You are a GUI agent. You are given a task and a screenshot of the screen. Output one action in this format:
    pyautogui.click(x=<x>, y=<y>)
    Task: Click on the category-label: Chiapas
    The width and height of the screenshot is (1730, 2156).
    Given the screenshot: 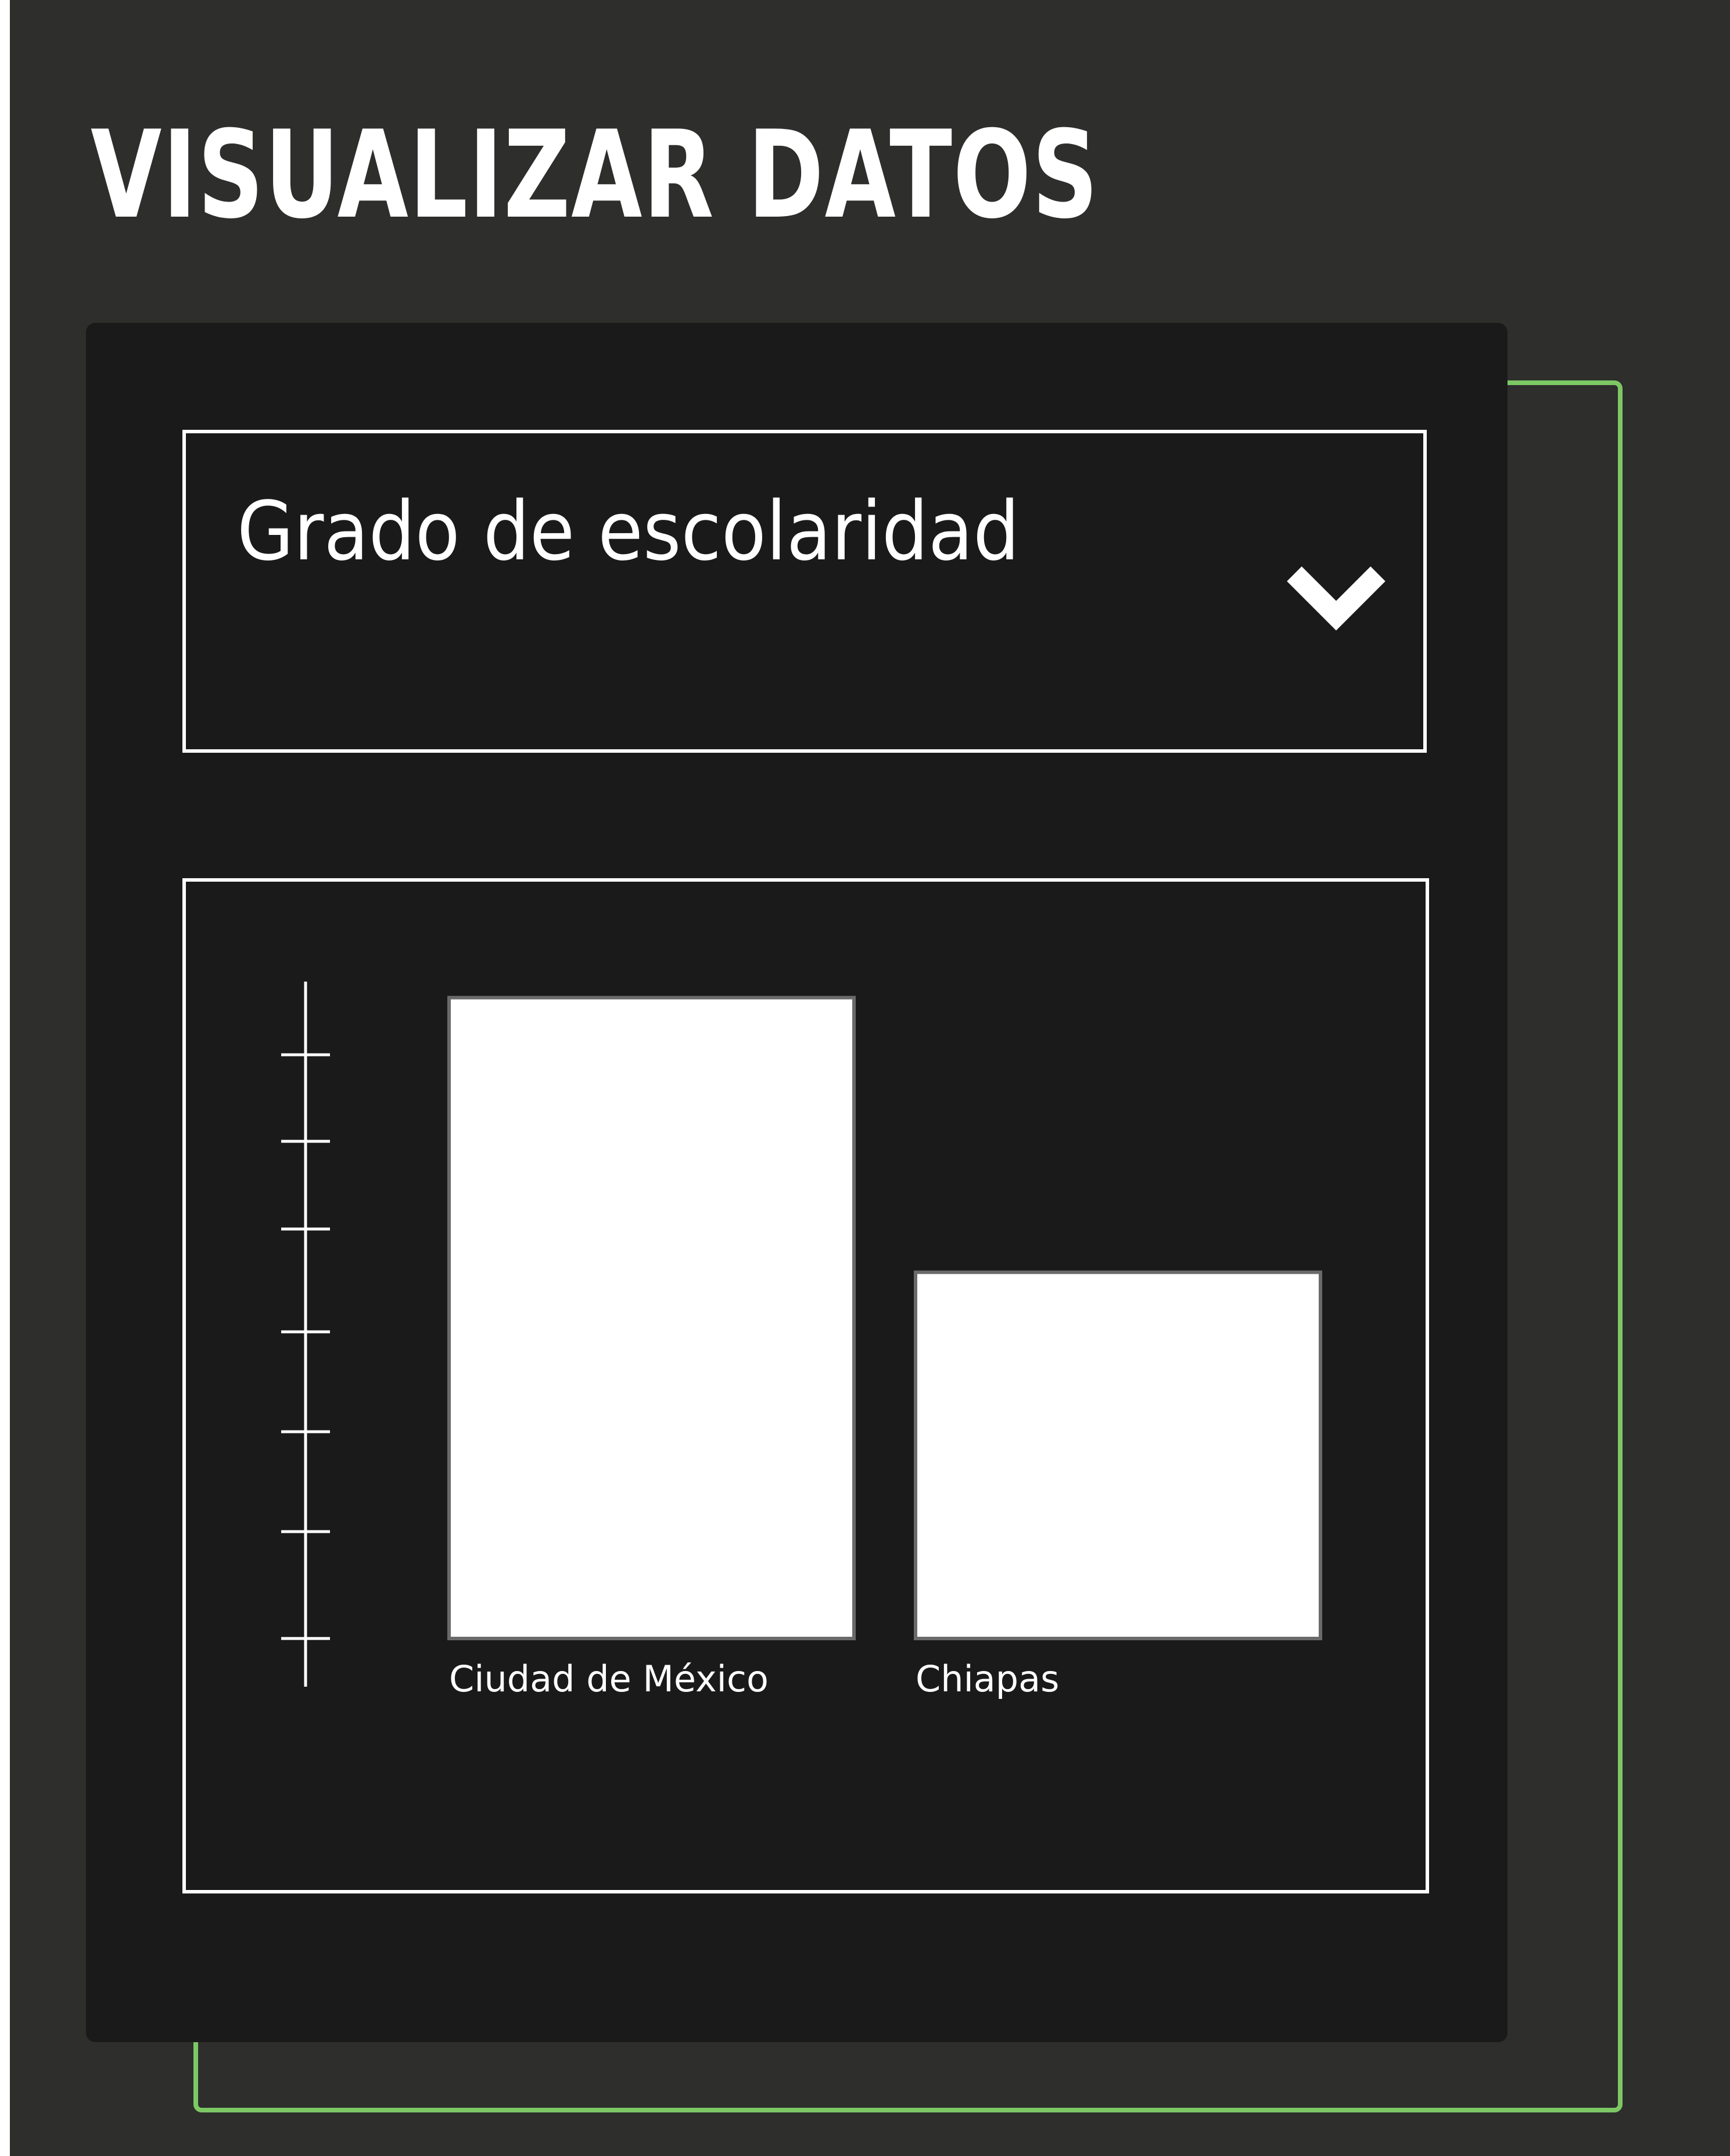 What is the action you would take?
    pyautogui.click(x=987, y=1679)
    